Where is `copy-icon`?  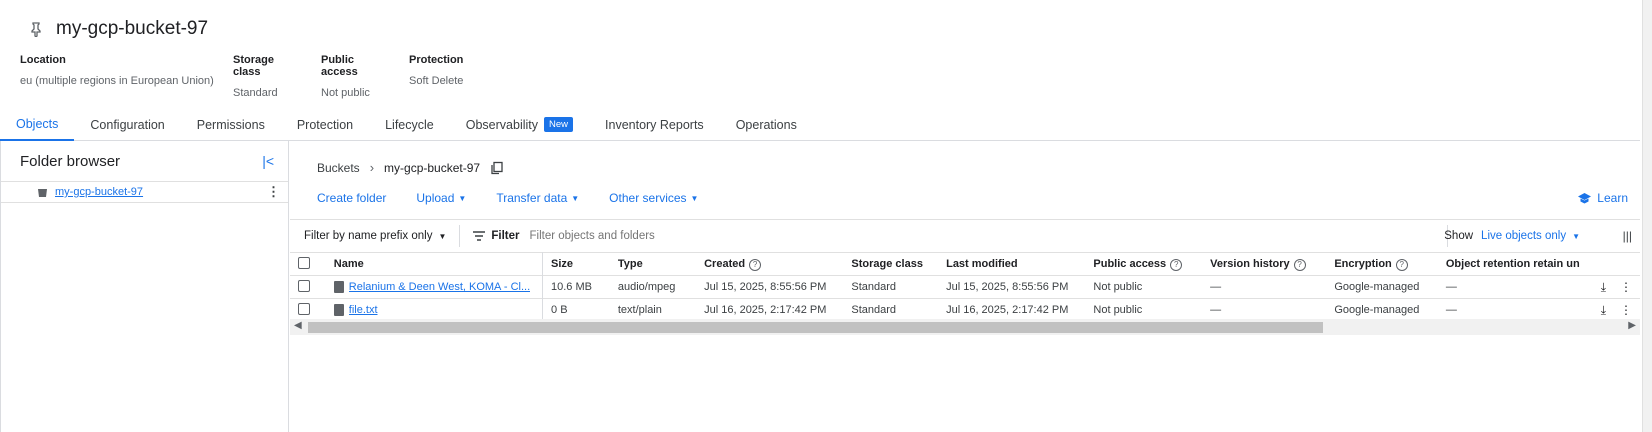
copy-icon is located at coordinates (497, 168).